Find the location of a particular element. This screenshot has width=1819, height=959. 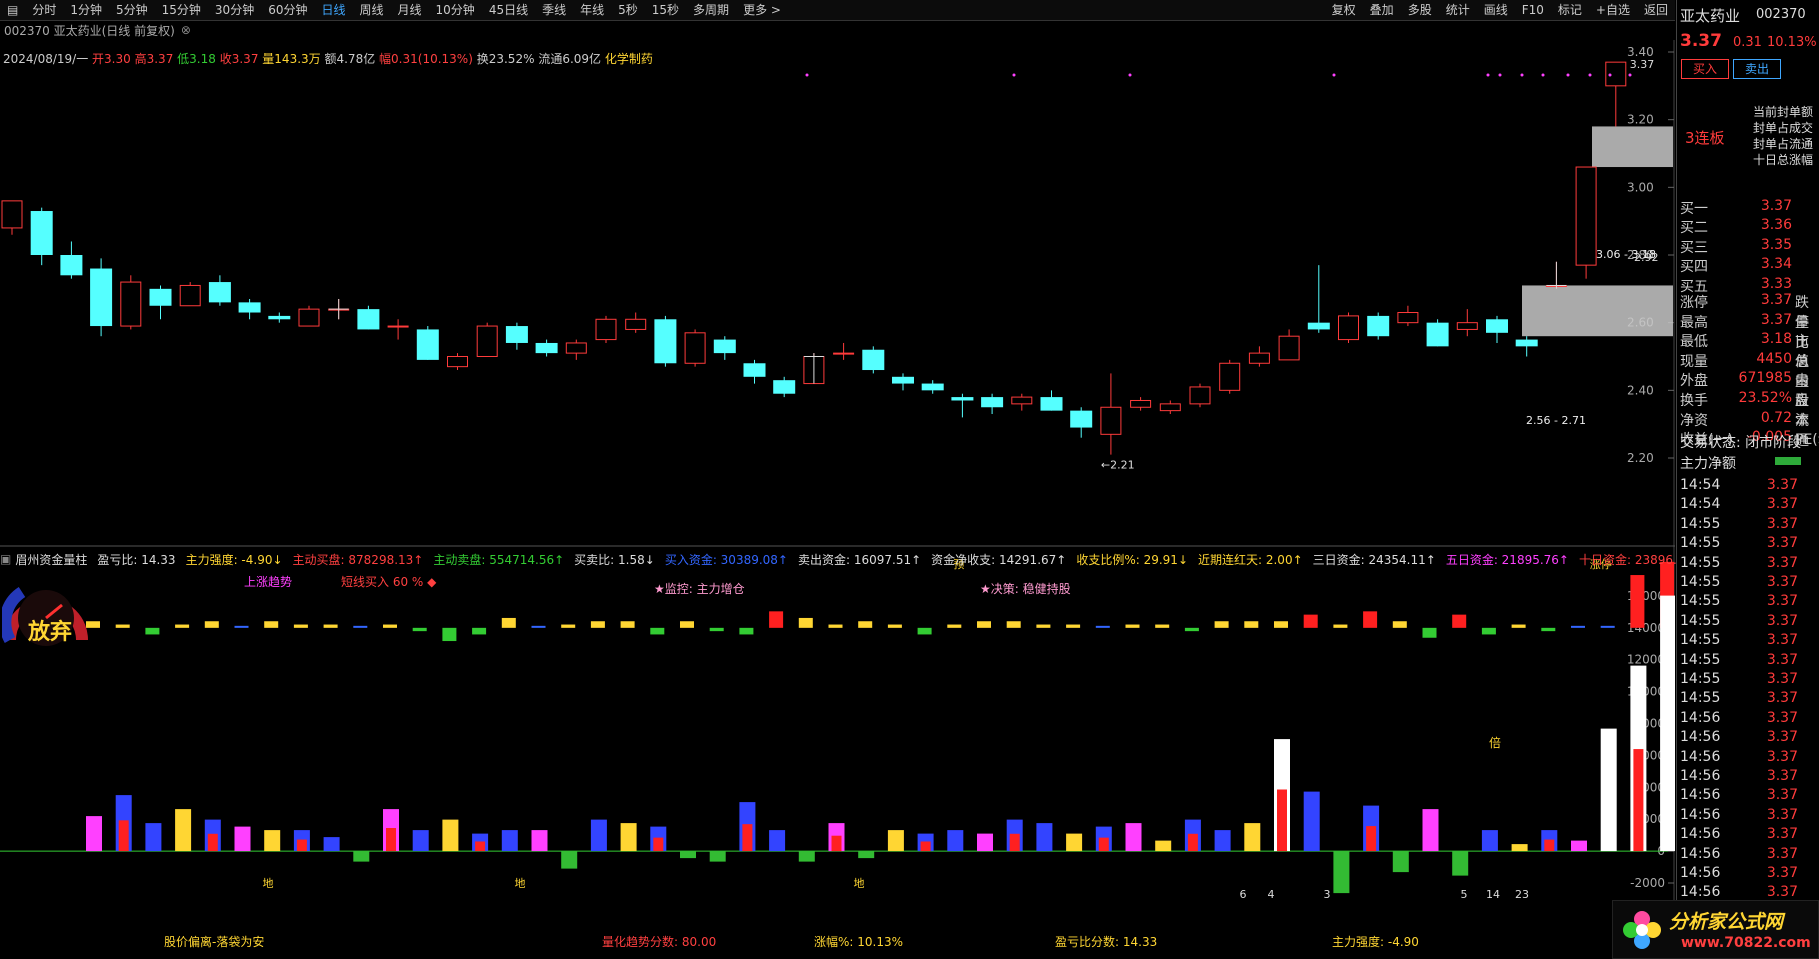

period-tab: 年线 is located at coordinates (592, 10).